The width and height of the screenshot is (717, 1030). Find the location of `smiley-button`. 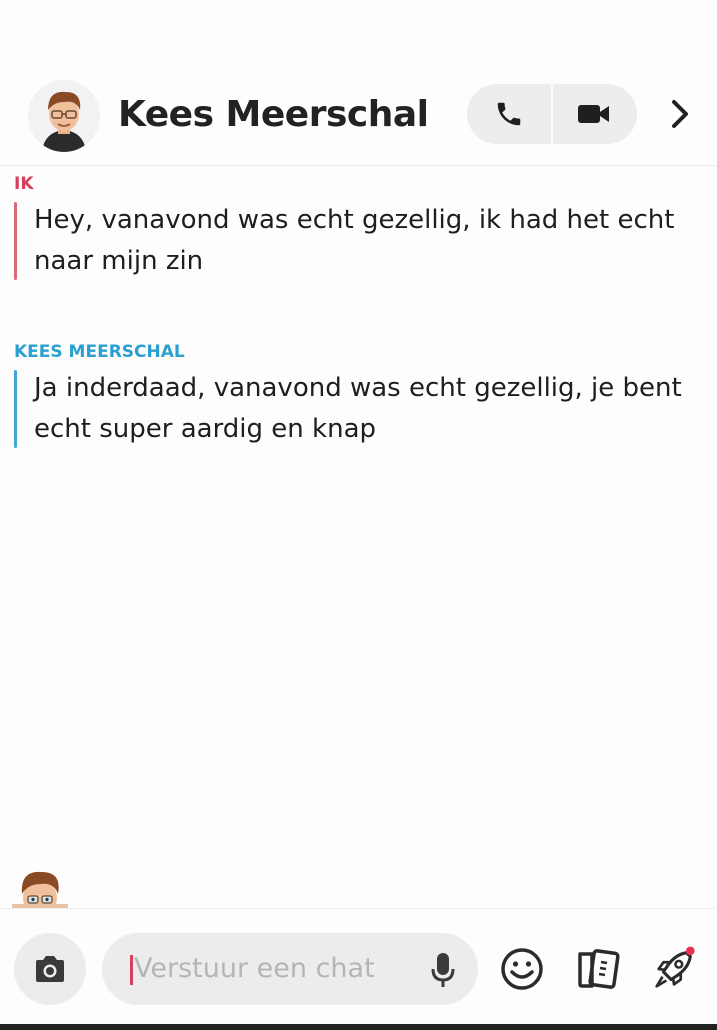

smiley-button is located at coordinates (522, 969).